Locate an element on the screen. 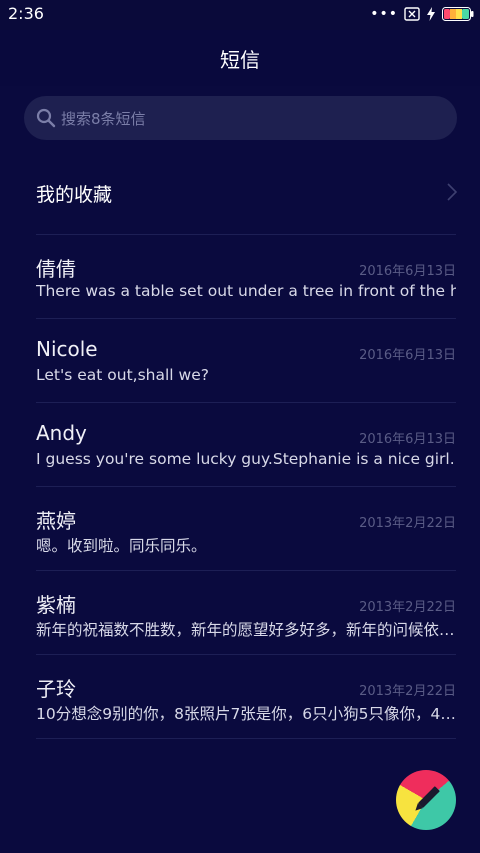 This screenshot has height=853, width=480. thread-name: Nicole is located at coordinates (67, 349).